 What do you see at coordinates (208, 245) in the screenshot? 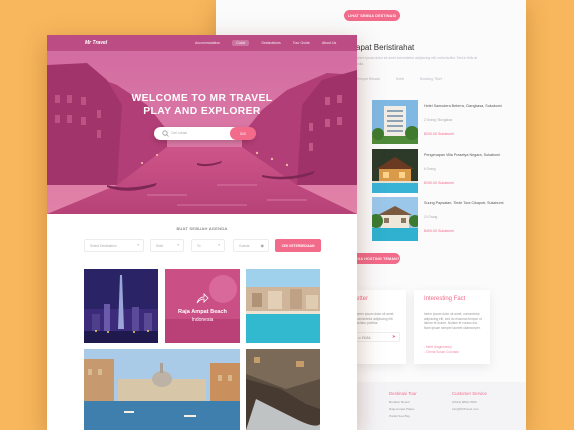
I see `end-date-field: To ▾` at bounding box center [208, 245].